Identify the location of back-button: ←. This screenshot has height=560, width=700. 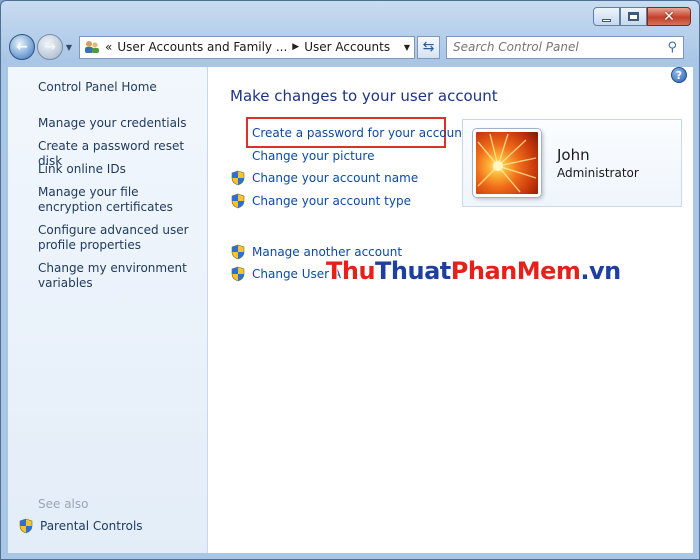
(22, 47).